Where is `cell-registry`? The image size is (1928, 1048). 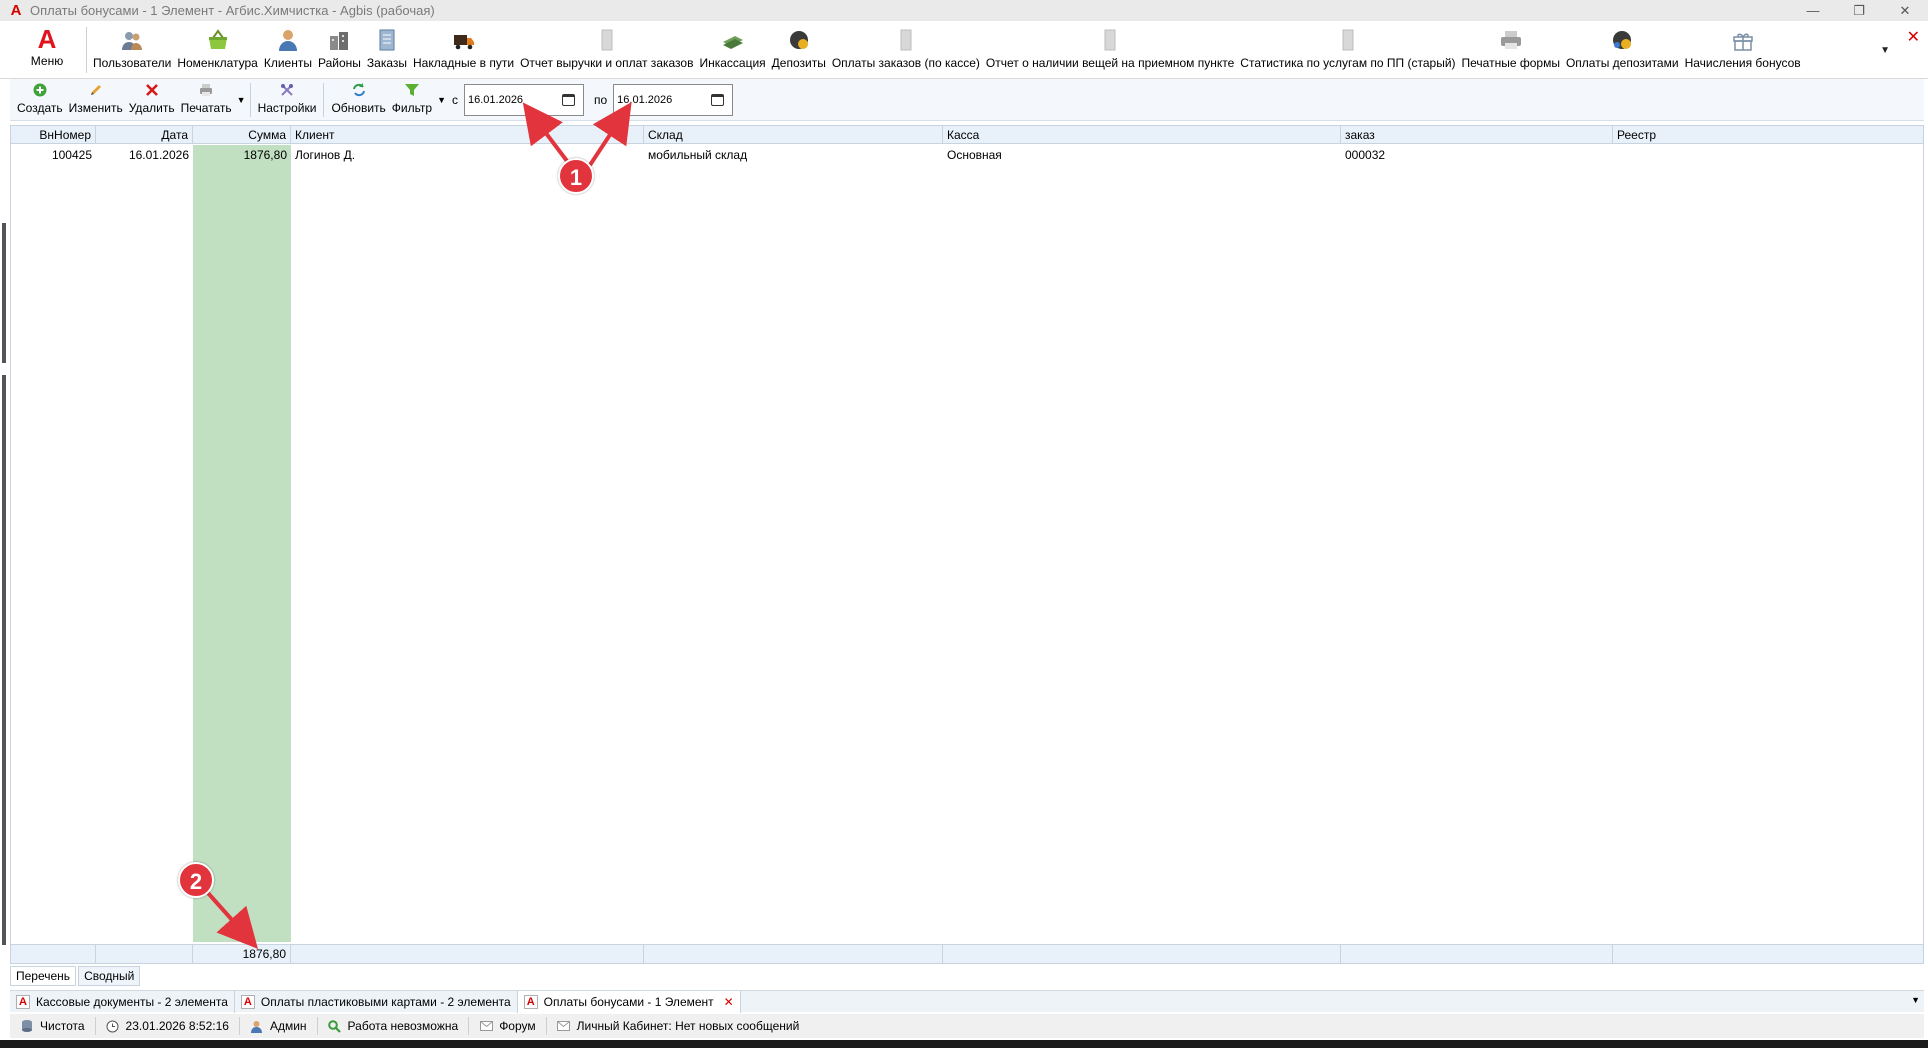
cell-registry is located at coordinates (1768, 155).